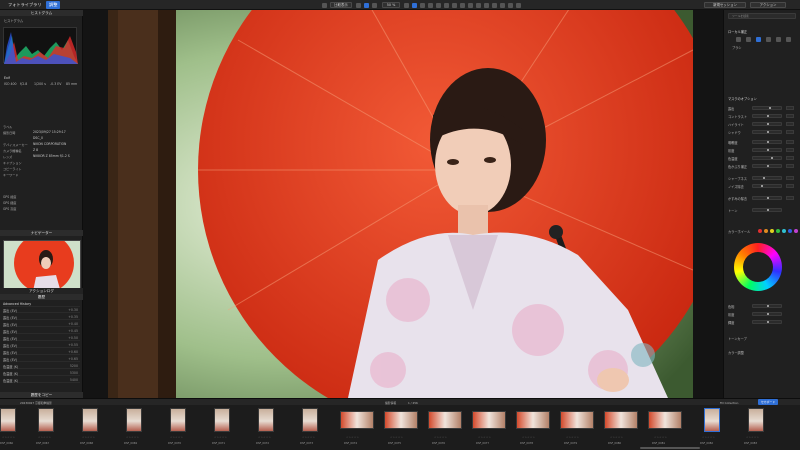 This screenshot has width=800, height=450. I want to click on temperature-value, so click(790, 158).